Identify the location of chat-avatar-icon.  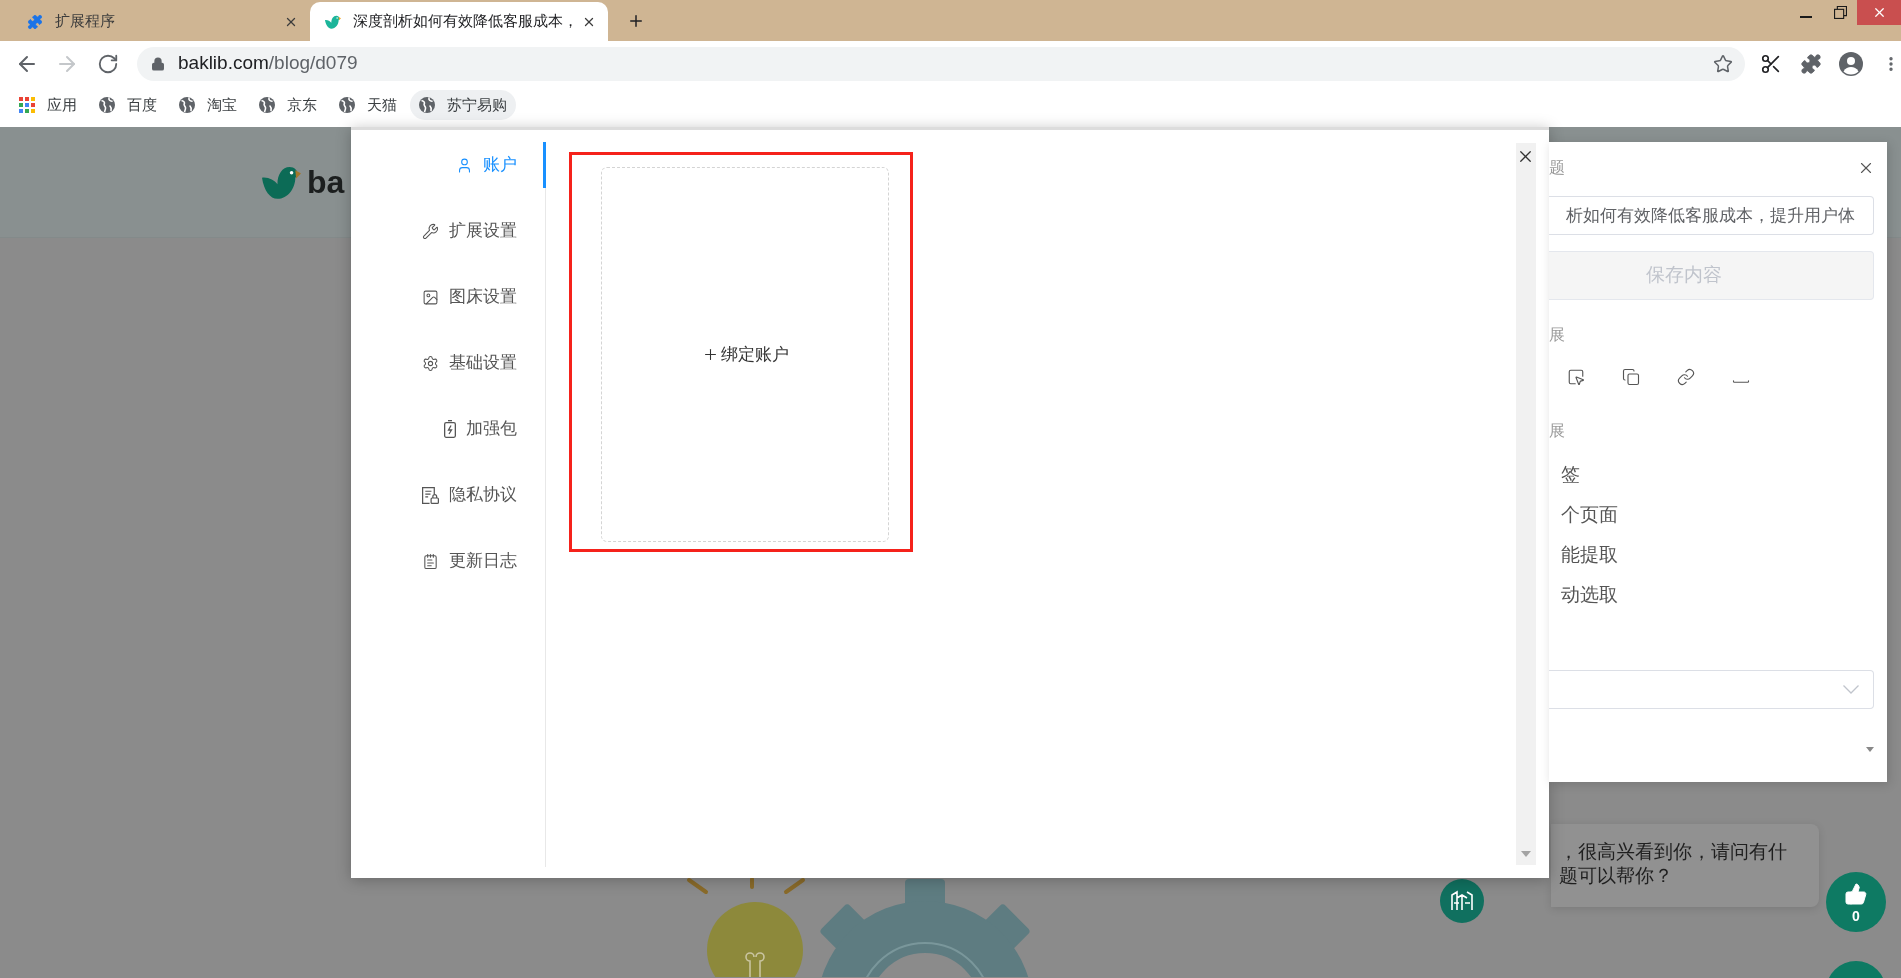
(1462, 901).